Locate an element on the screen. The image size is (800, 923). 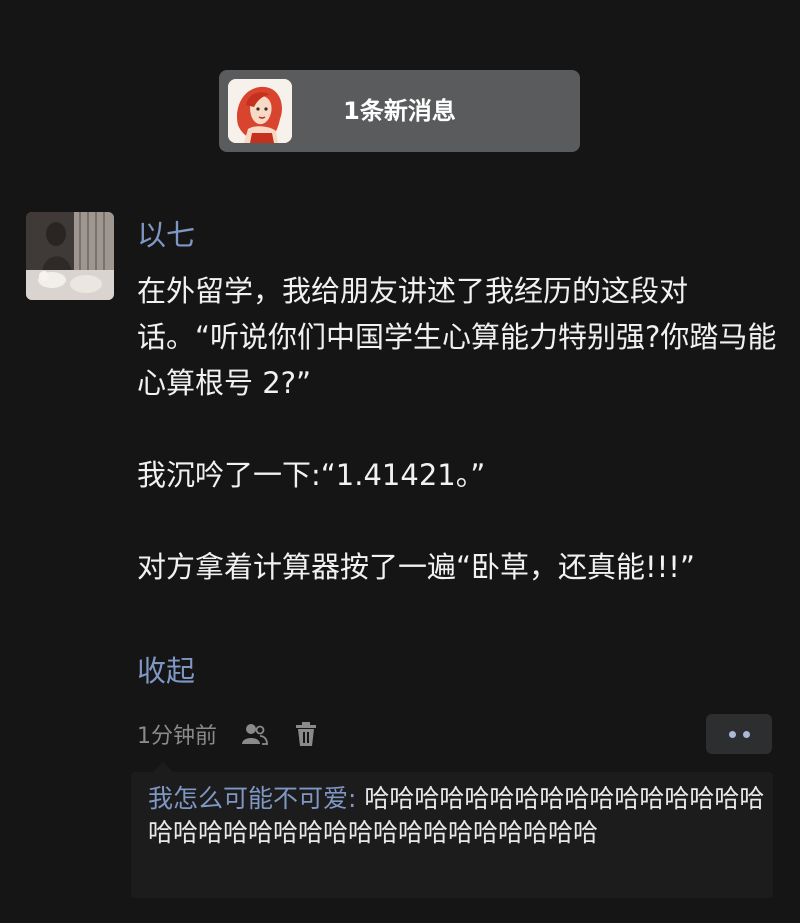
photo-avatar-icon is located at coordinates (70, 256).